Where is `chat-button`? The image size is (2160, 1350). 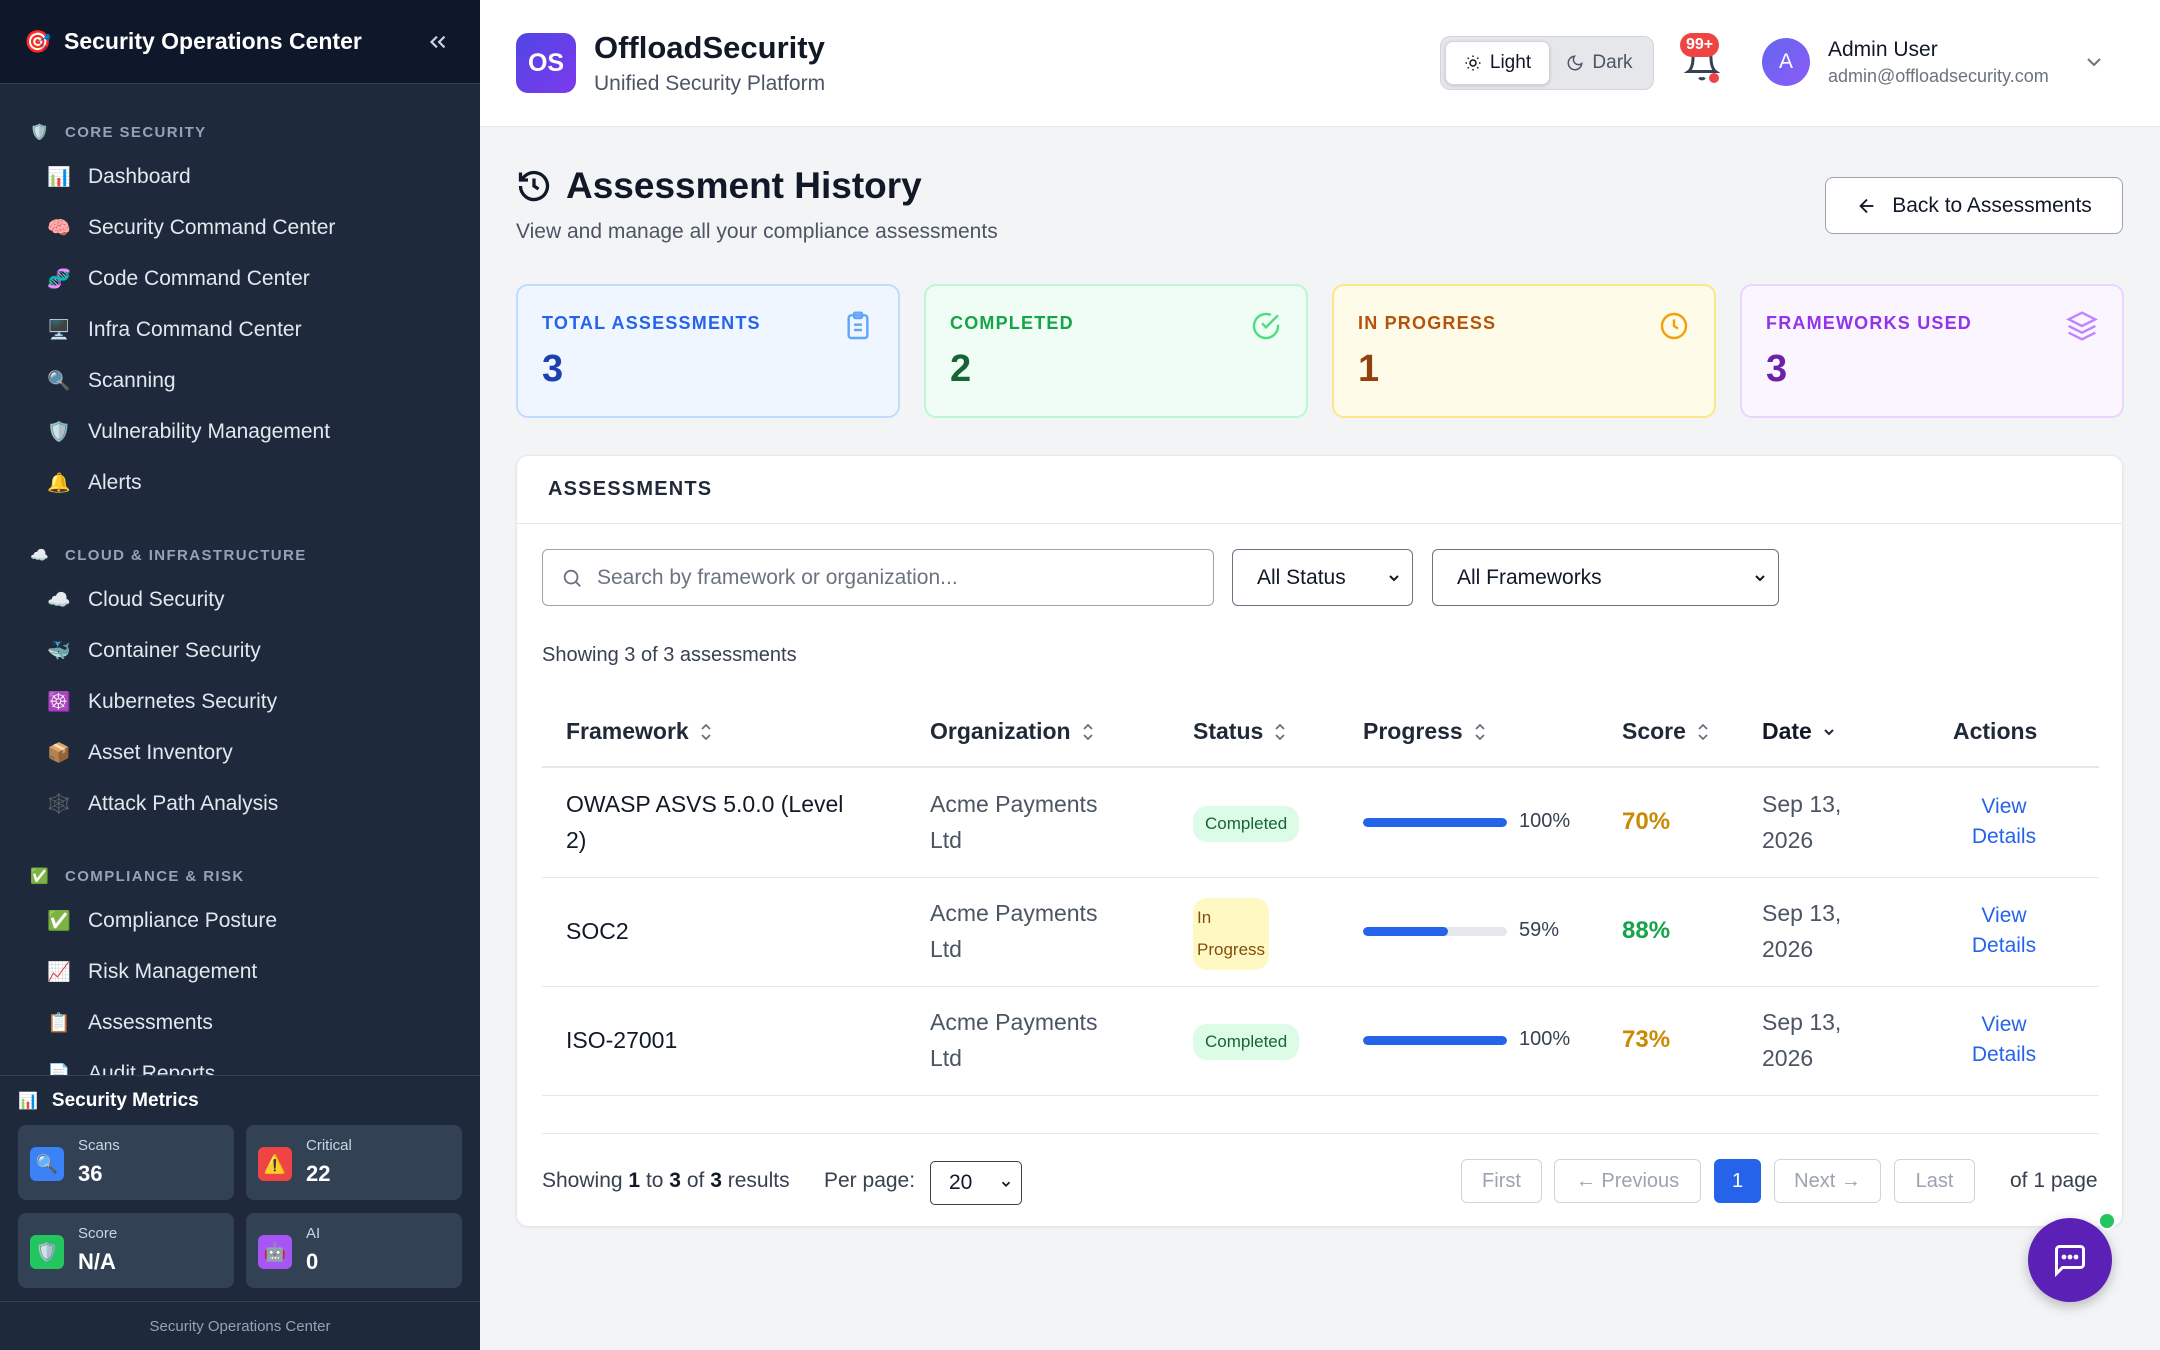 chat-button is located at coordinates (2070, 1260).